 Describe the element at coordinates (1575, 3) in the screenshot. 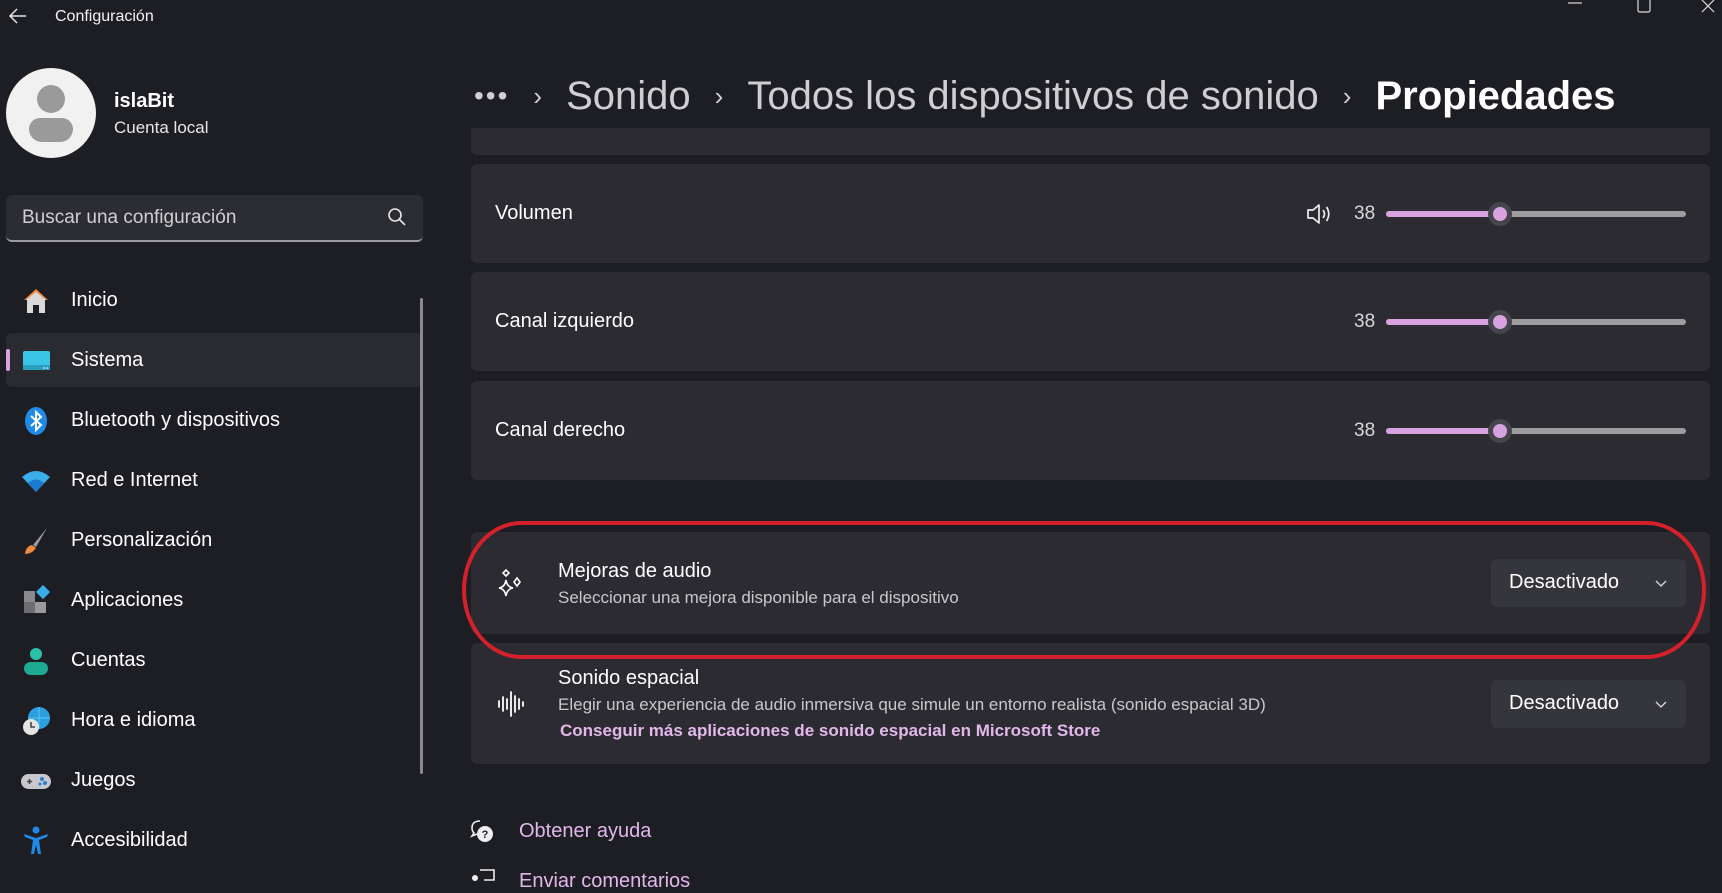

I see `minimize-icon` at that location.